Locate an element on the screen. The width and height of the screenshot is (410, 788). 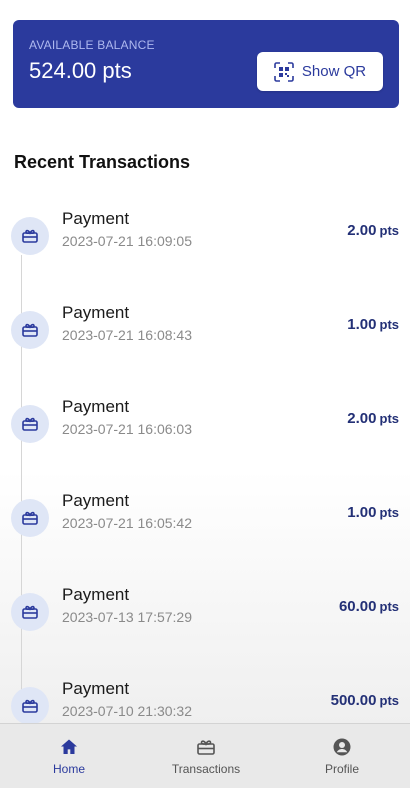
transaction-row: Payment 2023-07-21 16:08:43 1.00 pts is located at coordinates (205, 342).